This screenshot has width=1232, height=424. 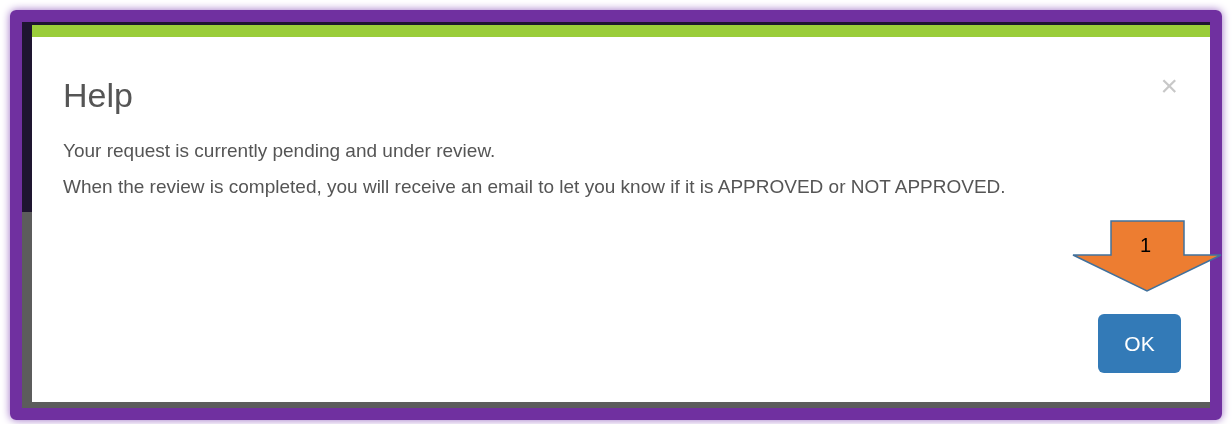 What do you see at coordinates (98, 95) in the screenshot?
I see `dialog-title: Help` at bounding box center [98, 95].